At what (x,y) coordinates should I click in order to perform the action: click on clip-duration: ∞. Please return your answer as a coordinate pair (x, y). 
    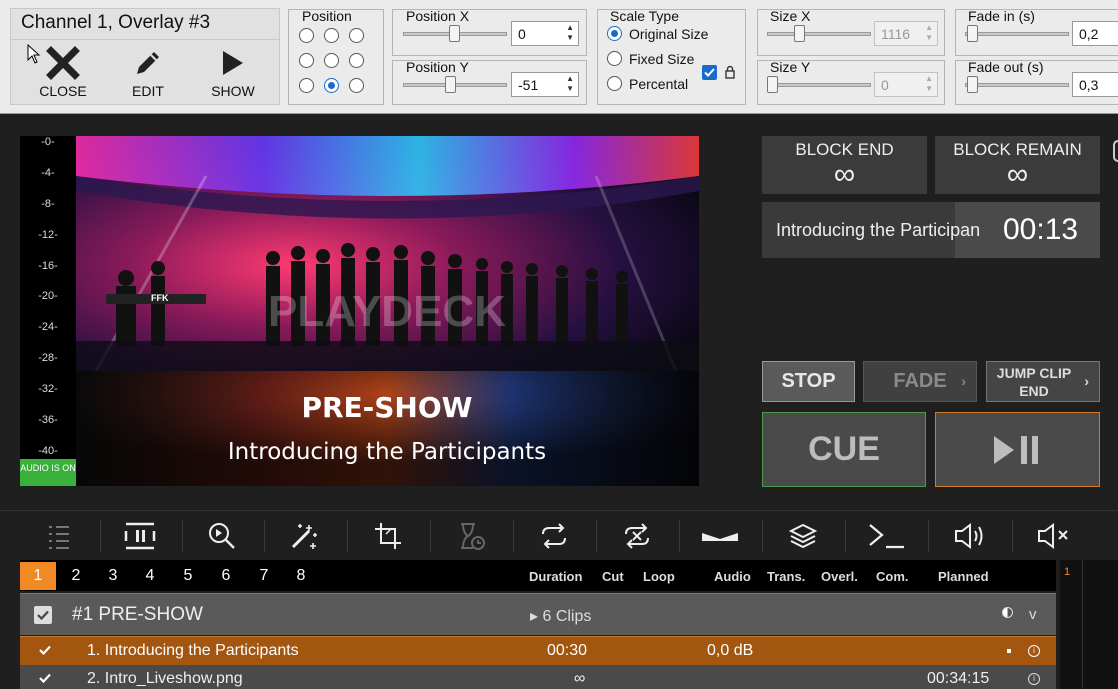
    Looking at the image, I should click on (580, 678).